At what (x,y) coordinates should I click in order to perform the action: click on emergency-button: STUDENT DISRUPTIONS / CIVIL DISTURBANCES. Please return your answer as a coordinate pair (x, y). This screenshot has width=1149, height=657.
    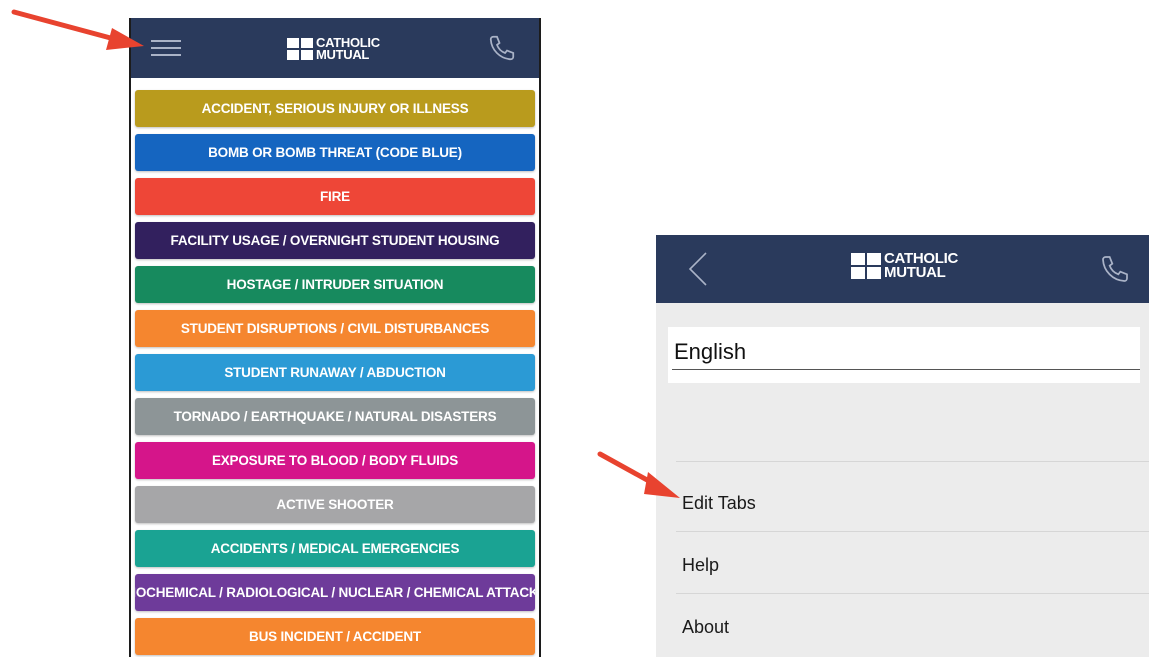
    Looking at the image, I should click on (335, 328).